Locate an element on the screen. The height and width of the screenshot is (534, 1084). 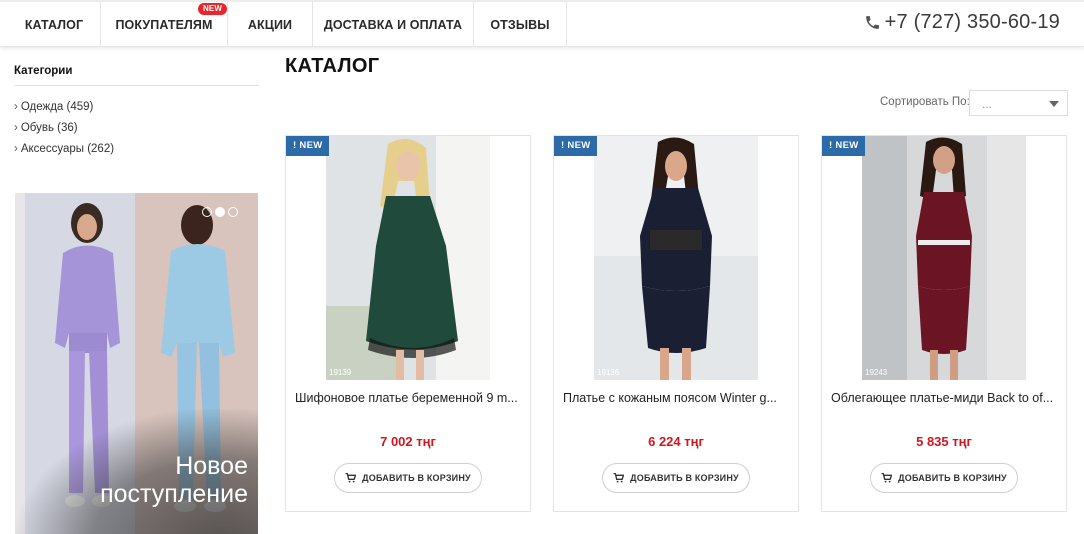
category-item-shoes: › Обувь (36) is located at coordinates (64, 130).